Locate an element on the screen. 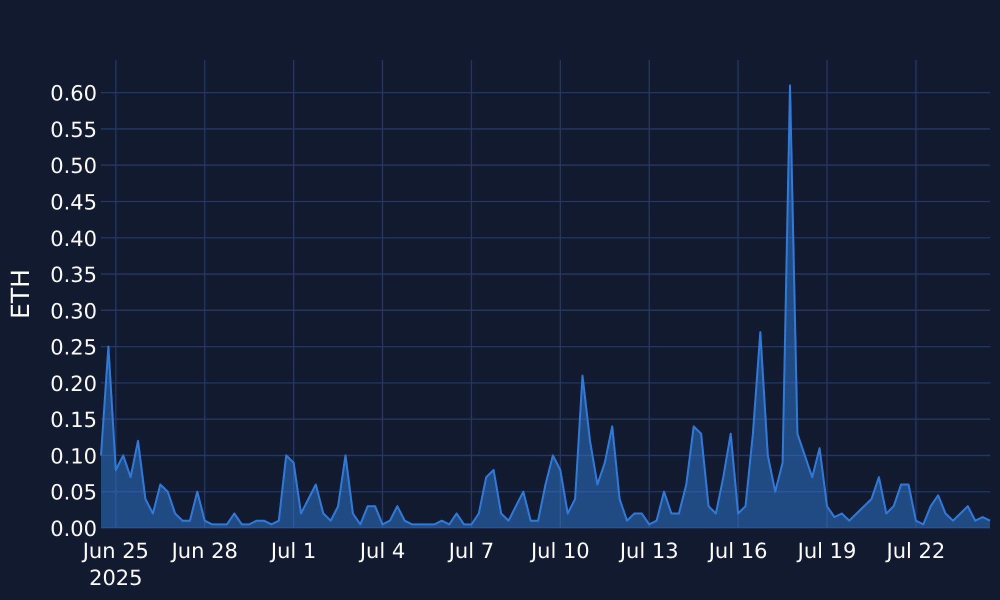 The height and width of the screenshot is (600, 1000). y-tick-label: 0.20 is located at coordinates (73, 384).